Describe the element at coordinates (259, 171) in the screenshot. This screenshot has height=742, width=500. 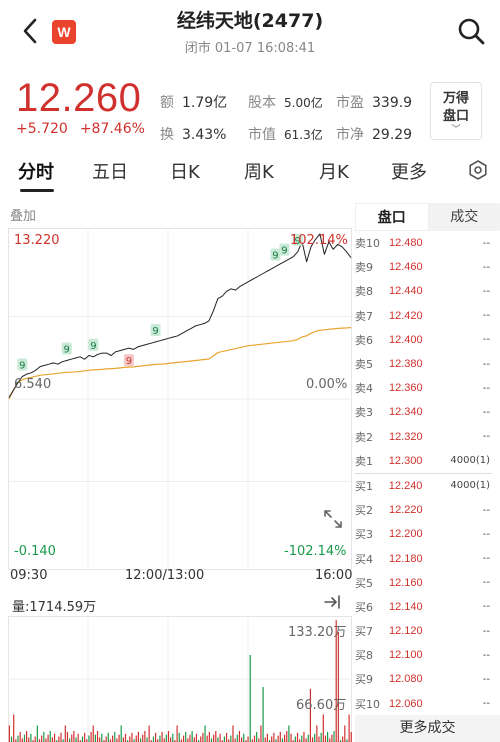
I see `tab-weekly-k: 周K` at that location.